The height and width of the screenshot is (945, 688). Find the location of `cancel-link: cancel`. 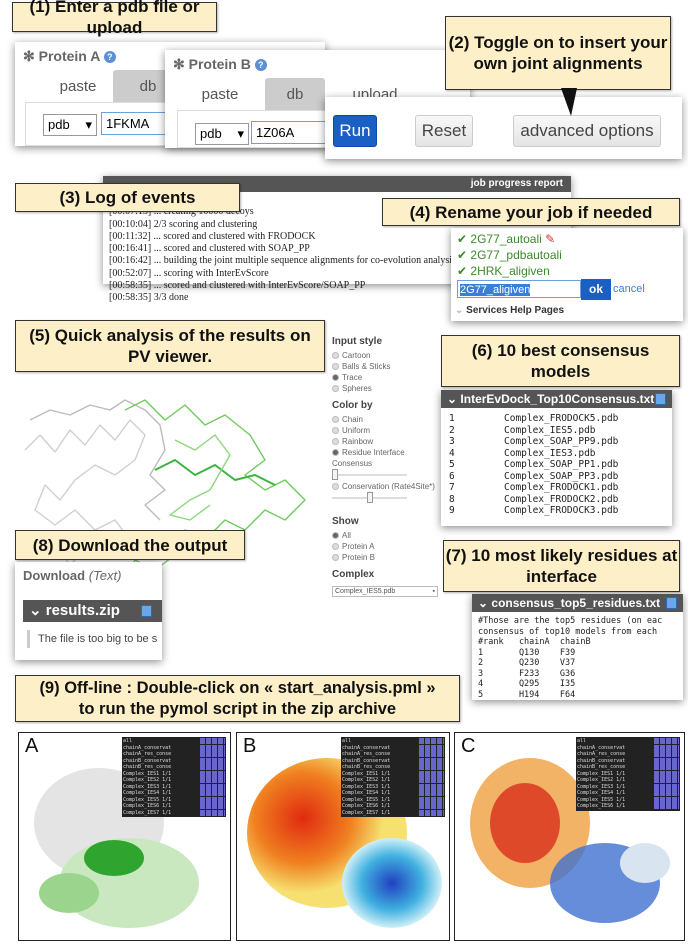

cancel-link: cancel is located at coordinates (629, 289).